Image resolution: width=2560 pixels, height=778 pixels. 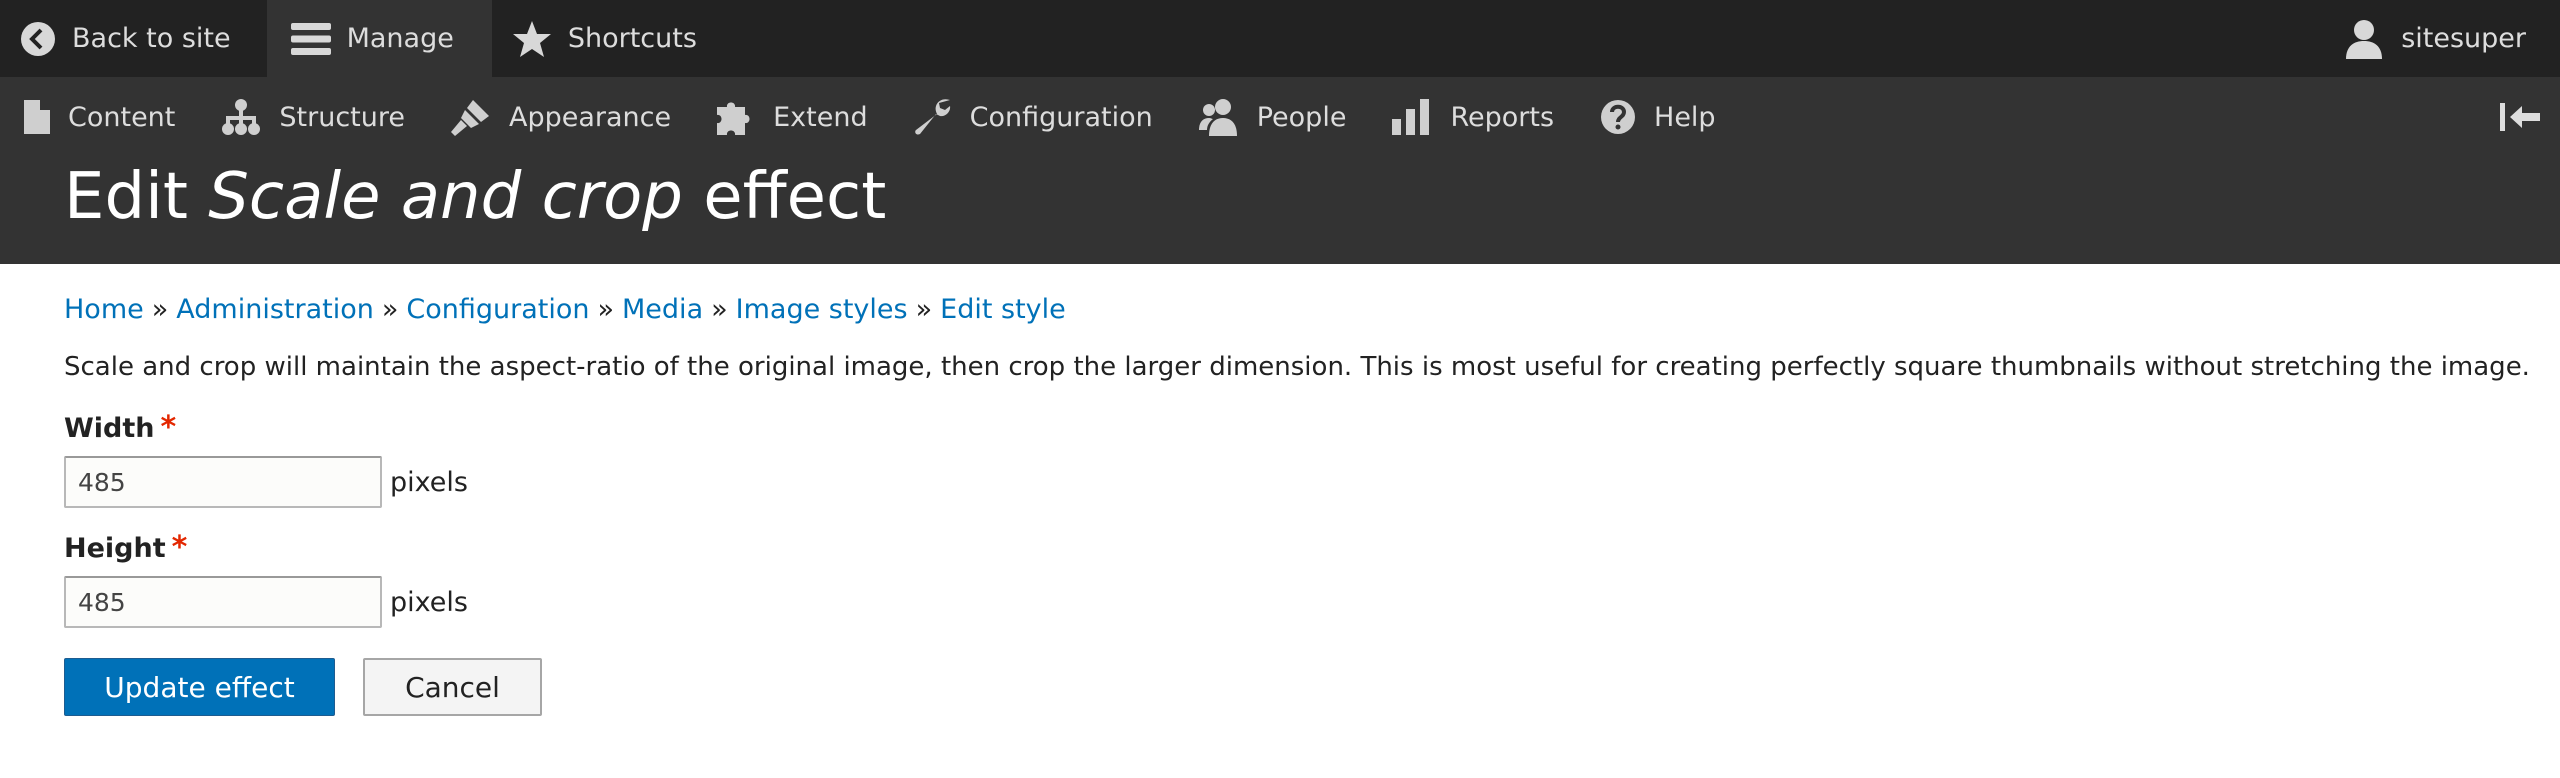 What do you see at coordinates (199, 687) in the screenshot?
I see `update-effect-button: Update effect` at bounding box center [199, 687].